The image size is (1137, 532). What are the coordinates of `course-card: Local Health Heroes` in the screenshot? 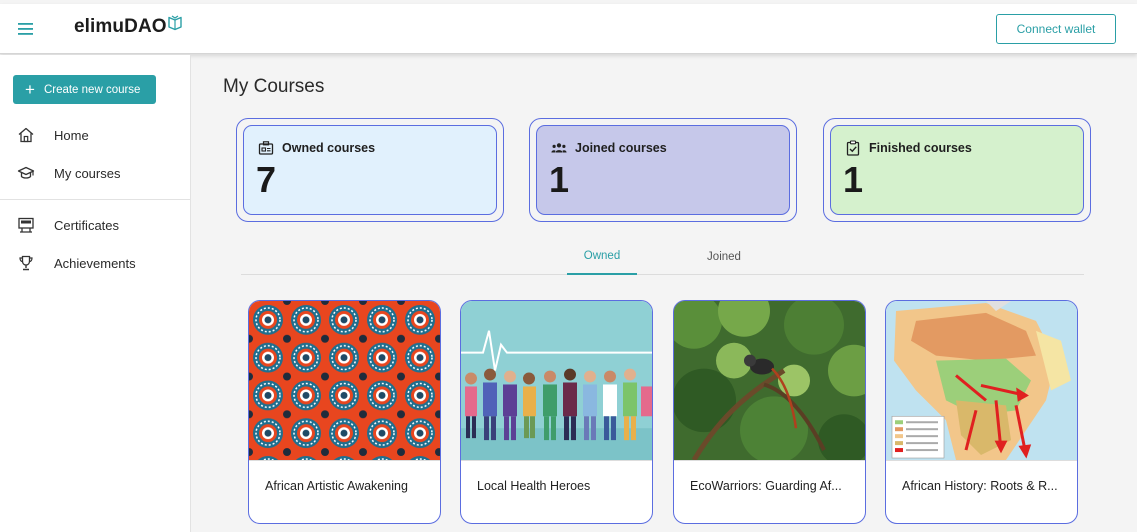 It's located at (556, 412).